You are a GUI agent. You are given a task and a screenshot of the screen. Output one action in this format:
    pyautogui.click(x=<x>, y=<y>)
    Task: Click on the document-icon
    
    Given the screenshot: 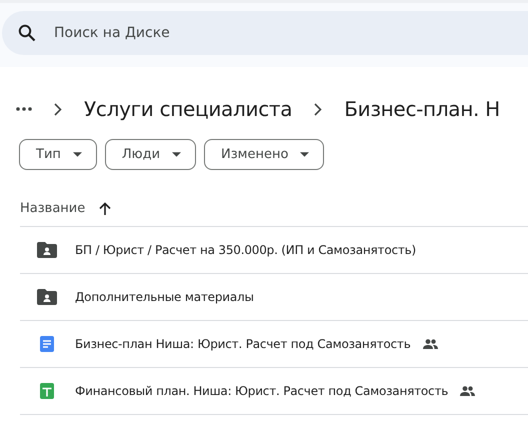 What is the action you would take?
    pyautogui.click(x=47, y=344)
    